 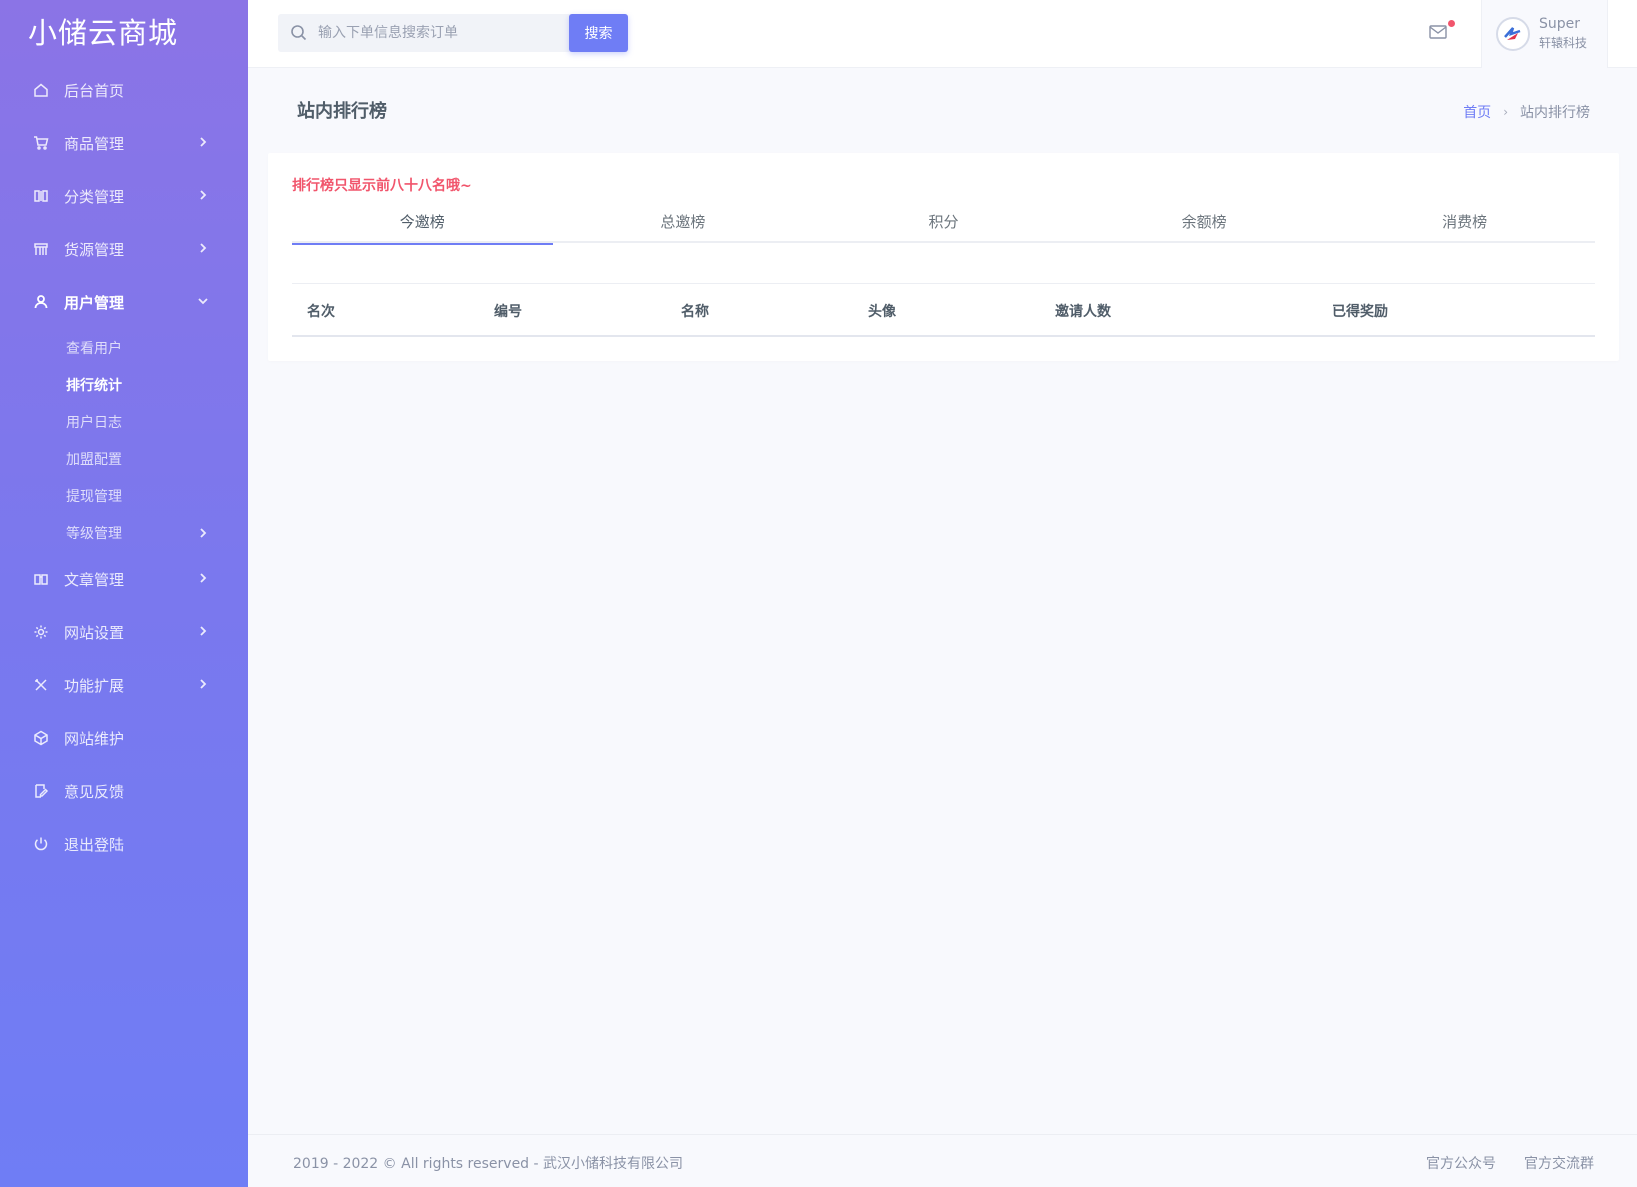 I want to click on search-button: 搜索, so click(x=598, y=33).